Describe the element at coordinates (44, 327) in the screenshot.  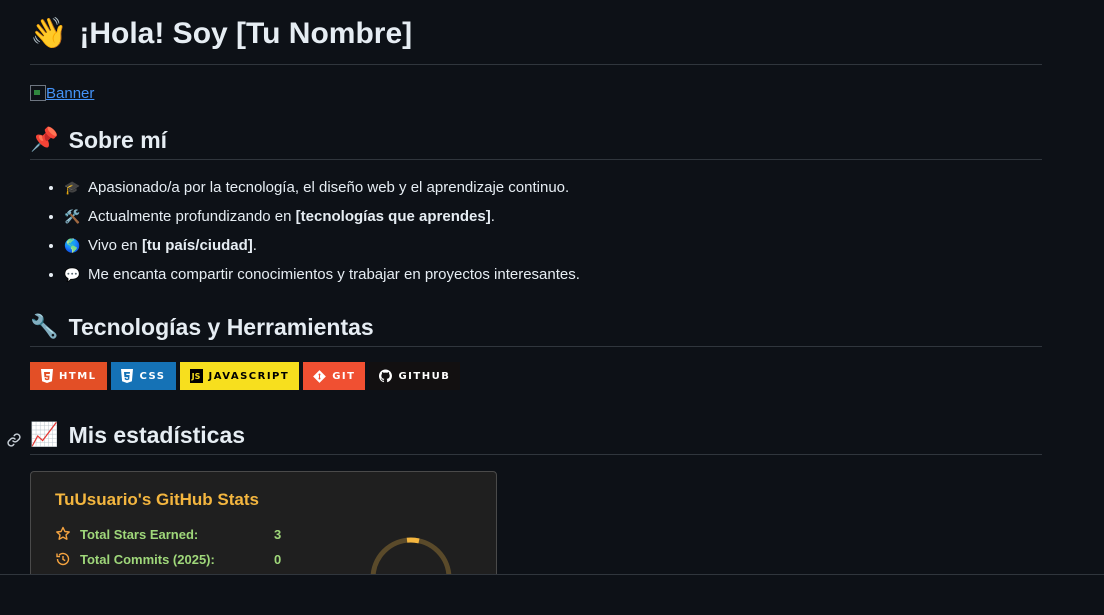
I see `wrench-icon: 🔧` at that location.